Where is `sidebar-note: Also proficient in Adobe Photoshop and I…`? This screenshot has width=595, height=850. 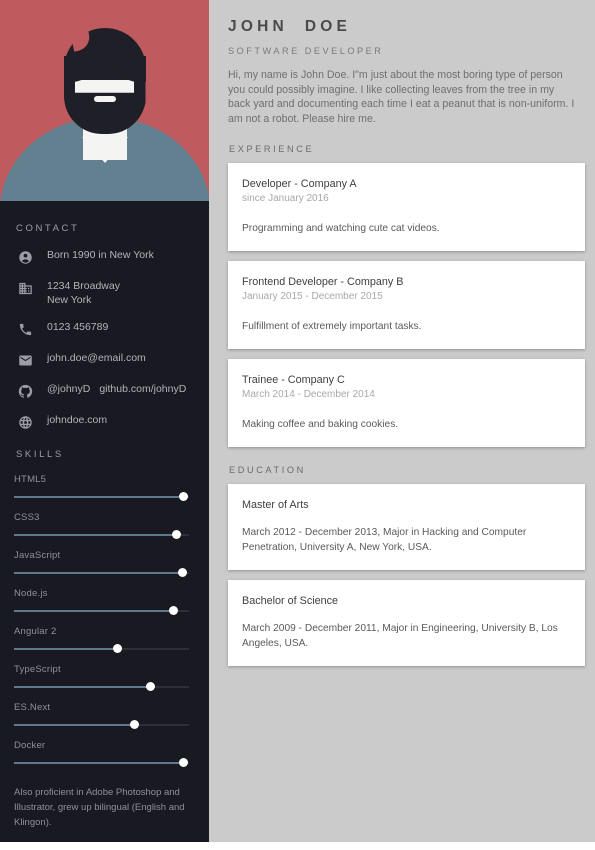 sidebar-note: Also proficient in Adobe Photoshop and I… is located at coordinates (99, 807).